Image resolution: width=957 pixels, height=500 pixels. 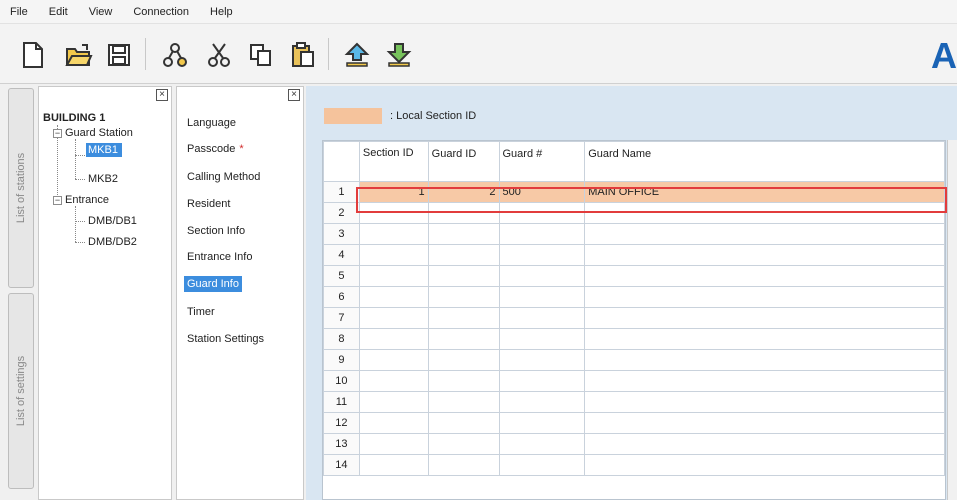 I want to click on table-row: 5, so click(x=634, y=276).